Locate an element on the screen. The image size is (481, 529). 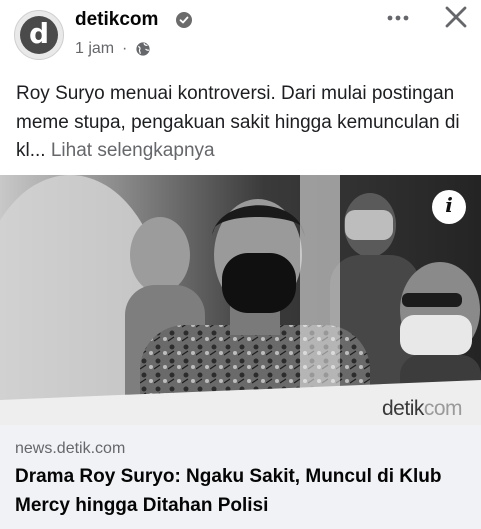
close-icon is located at coordinates (456, 17).